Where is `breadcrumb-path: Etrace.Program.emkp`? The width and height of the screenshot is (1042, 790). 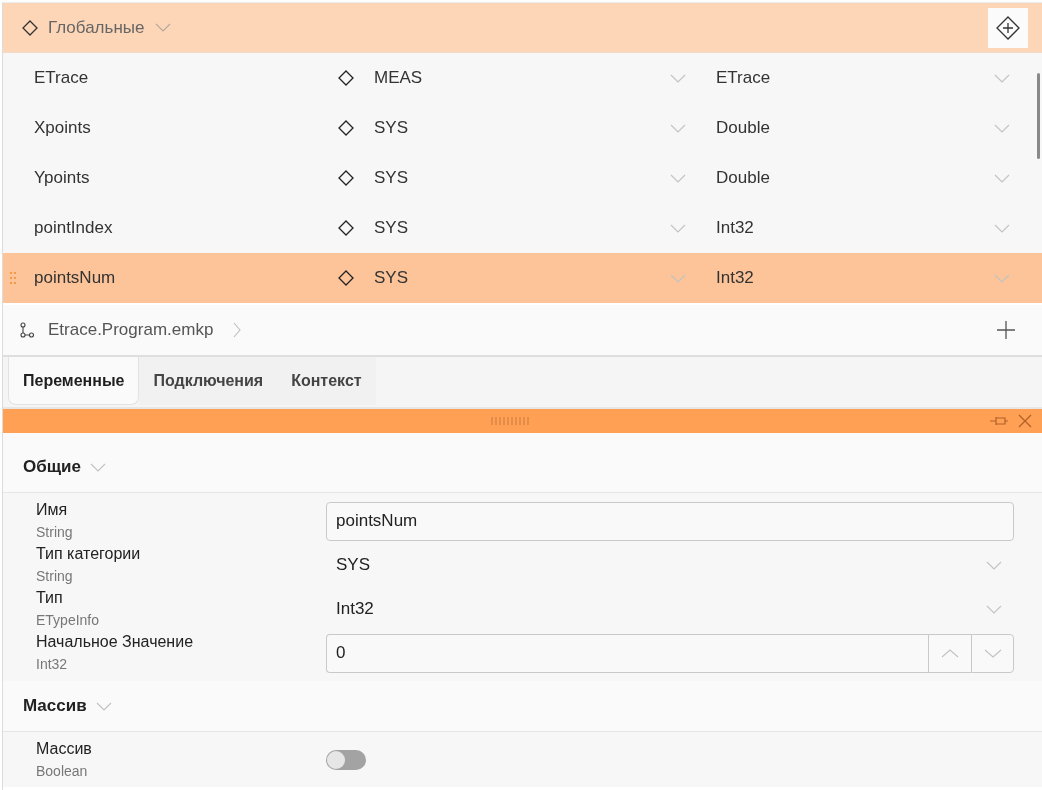
breadcrumb-path: Etrace.Program.emkp is located at coordinates (131, 330).